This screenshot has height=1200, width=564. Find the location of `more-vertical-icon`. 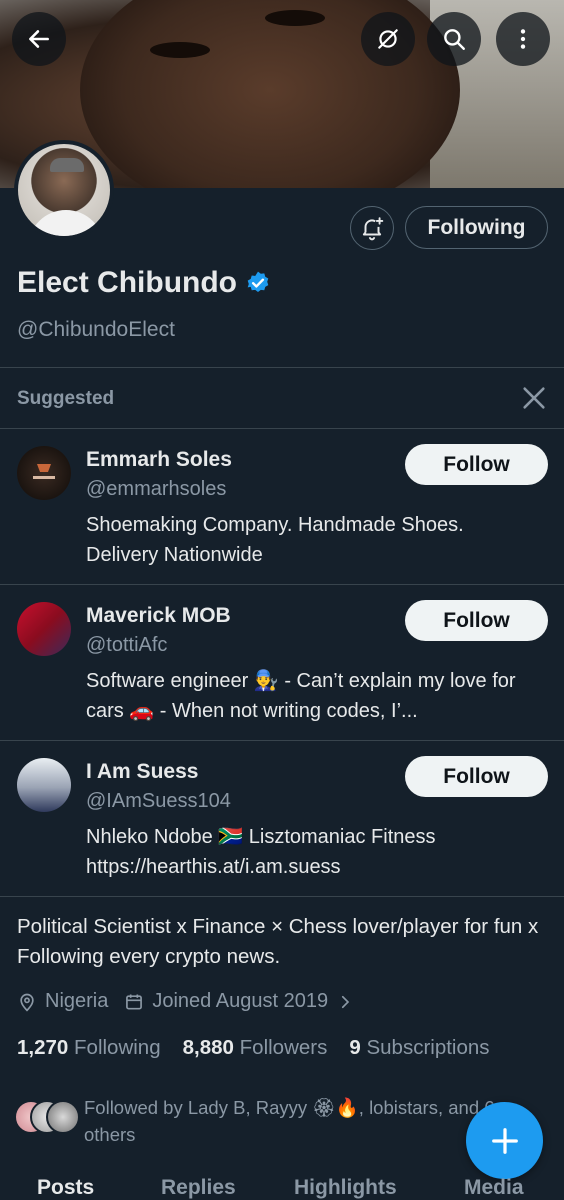

more-vertical-icon is located at coordinates (523, 39).